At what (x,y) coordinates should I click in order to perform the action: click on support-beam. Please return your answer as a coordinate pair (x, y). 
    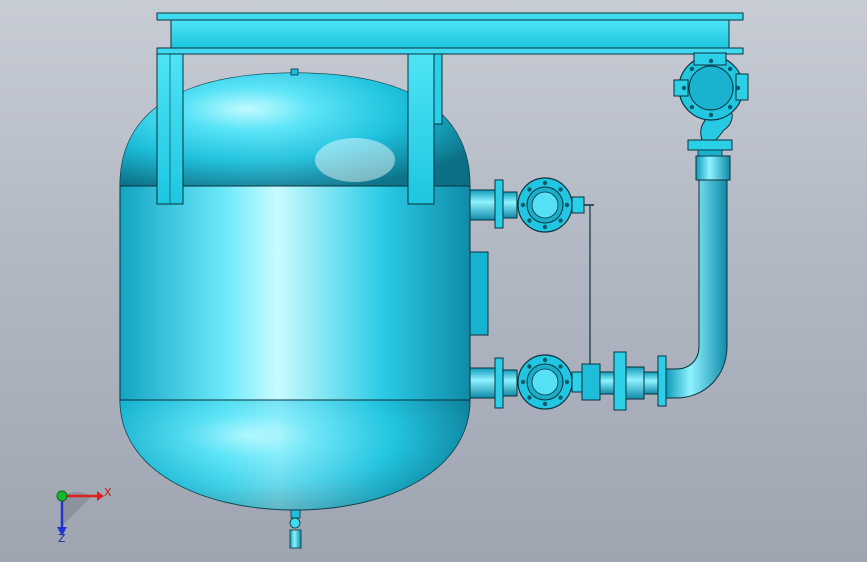
    Looking at the image, I should click on (450, 33).